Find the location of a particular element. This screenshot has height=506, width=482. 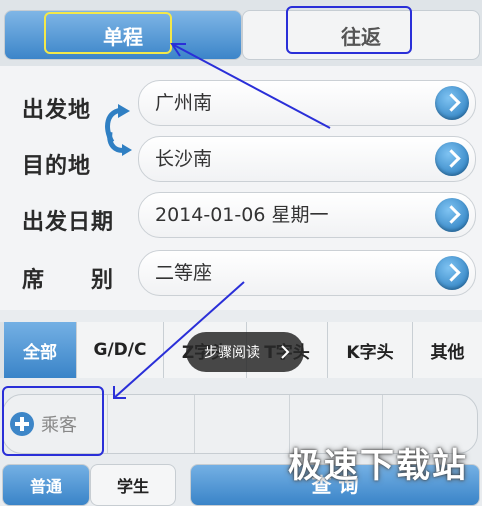

watermark: 极速下载站 is located at coordinates (378, 466).